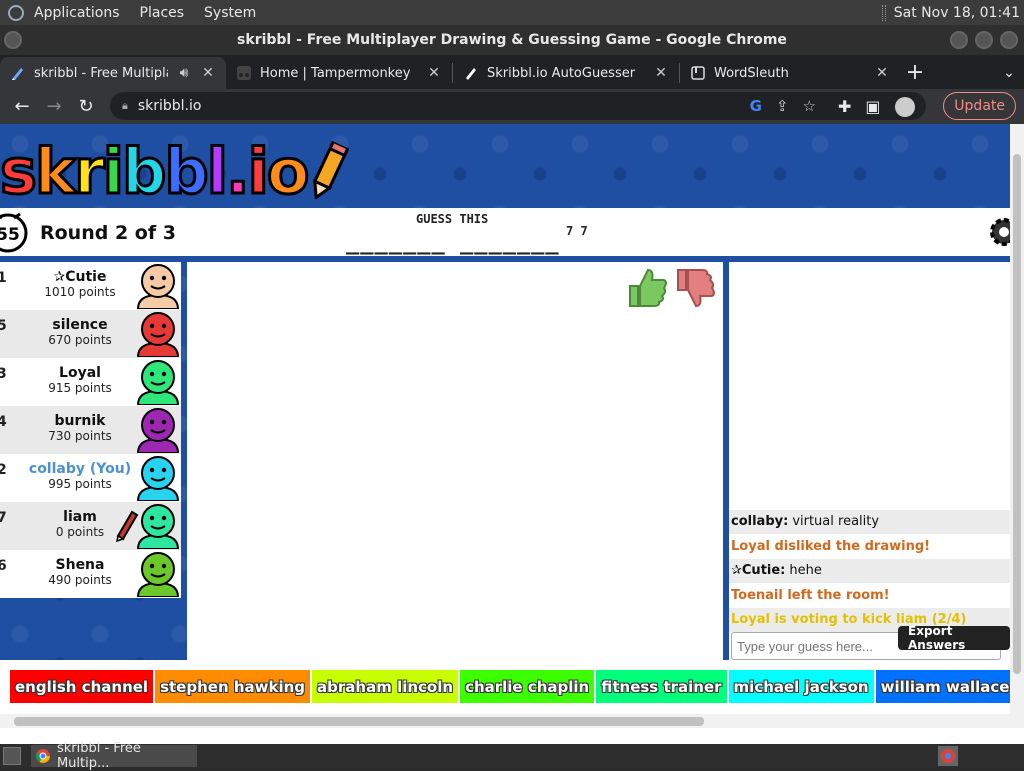 Image resolution: width=1024 pixels, height=771 pixels. Describe the element at coordinates (758, 571) in the screenshot. I see `chat-author: ✰Cutie:` at that location.